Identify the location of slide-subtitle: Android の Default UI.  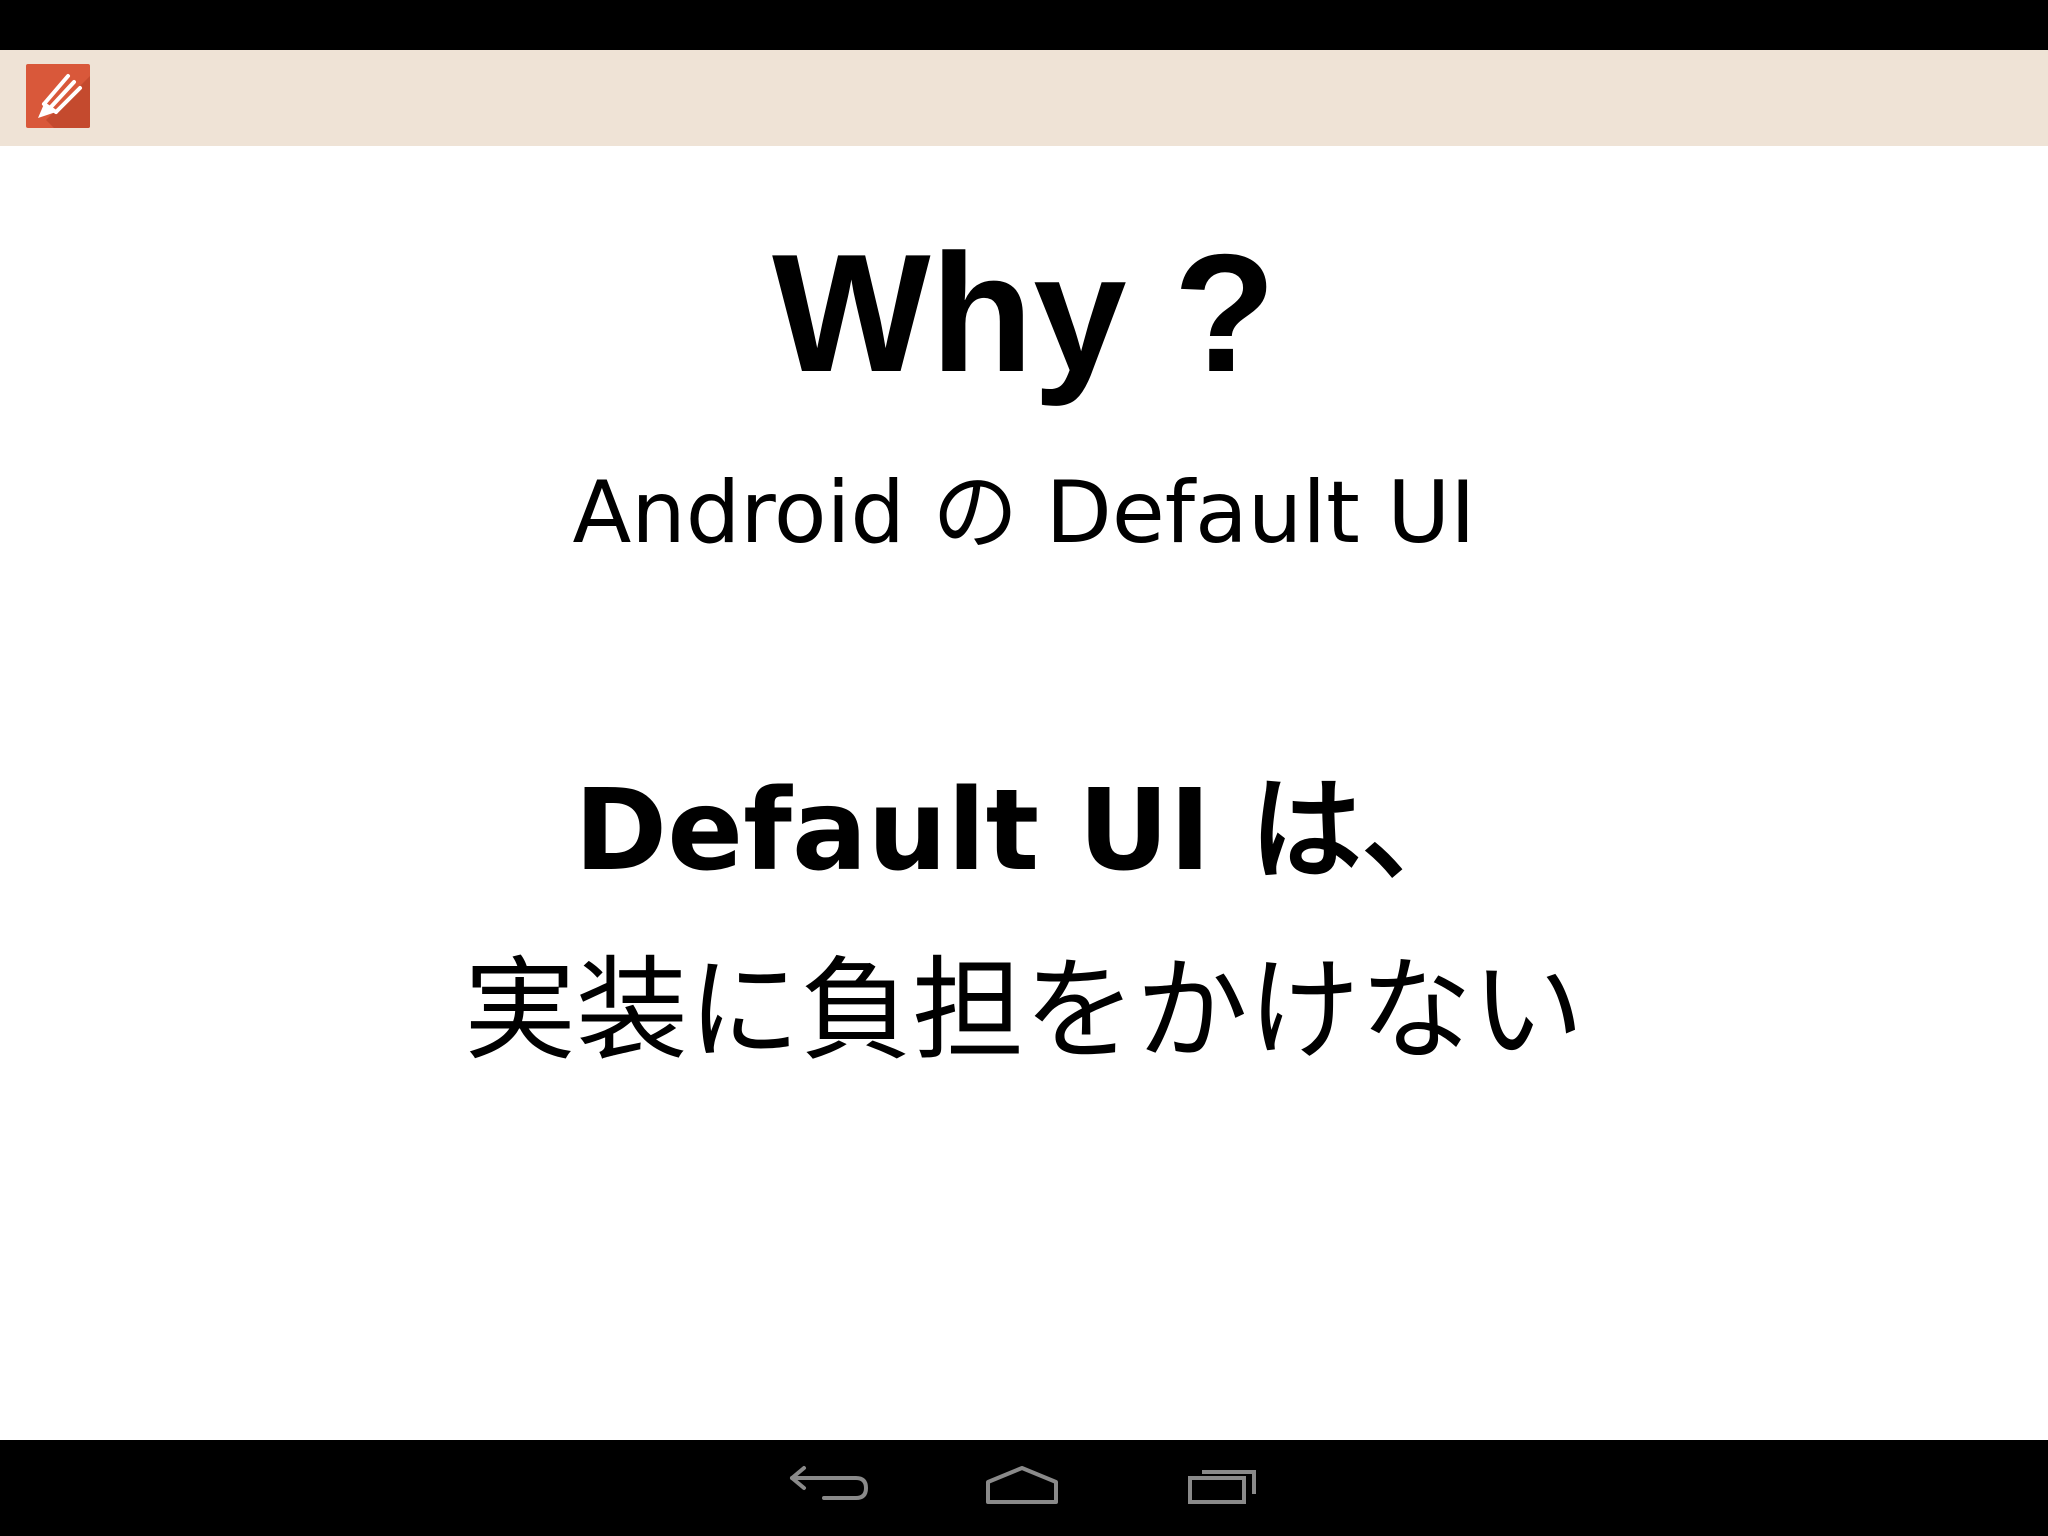
(1024, 513).